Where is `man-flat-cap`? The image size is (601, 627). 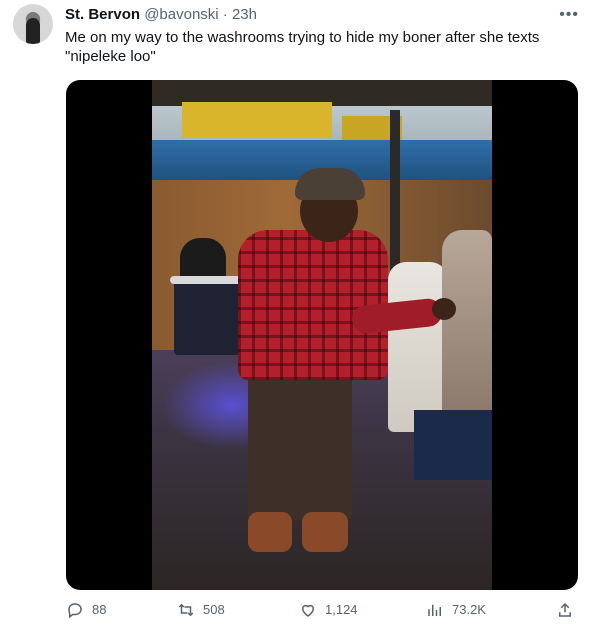
man-flat-cap is located at coordinates (330, 184).